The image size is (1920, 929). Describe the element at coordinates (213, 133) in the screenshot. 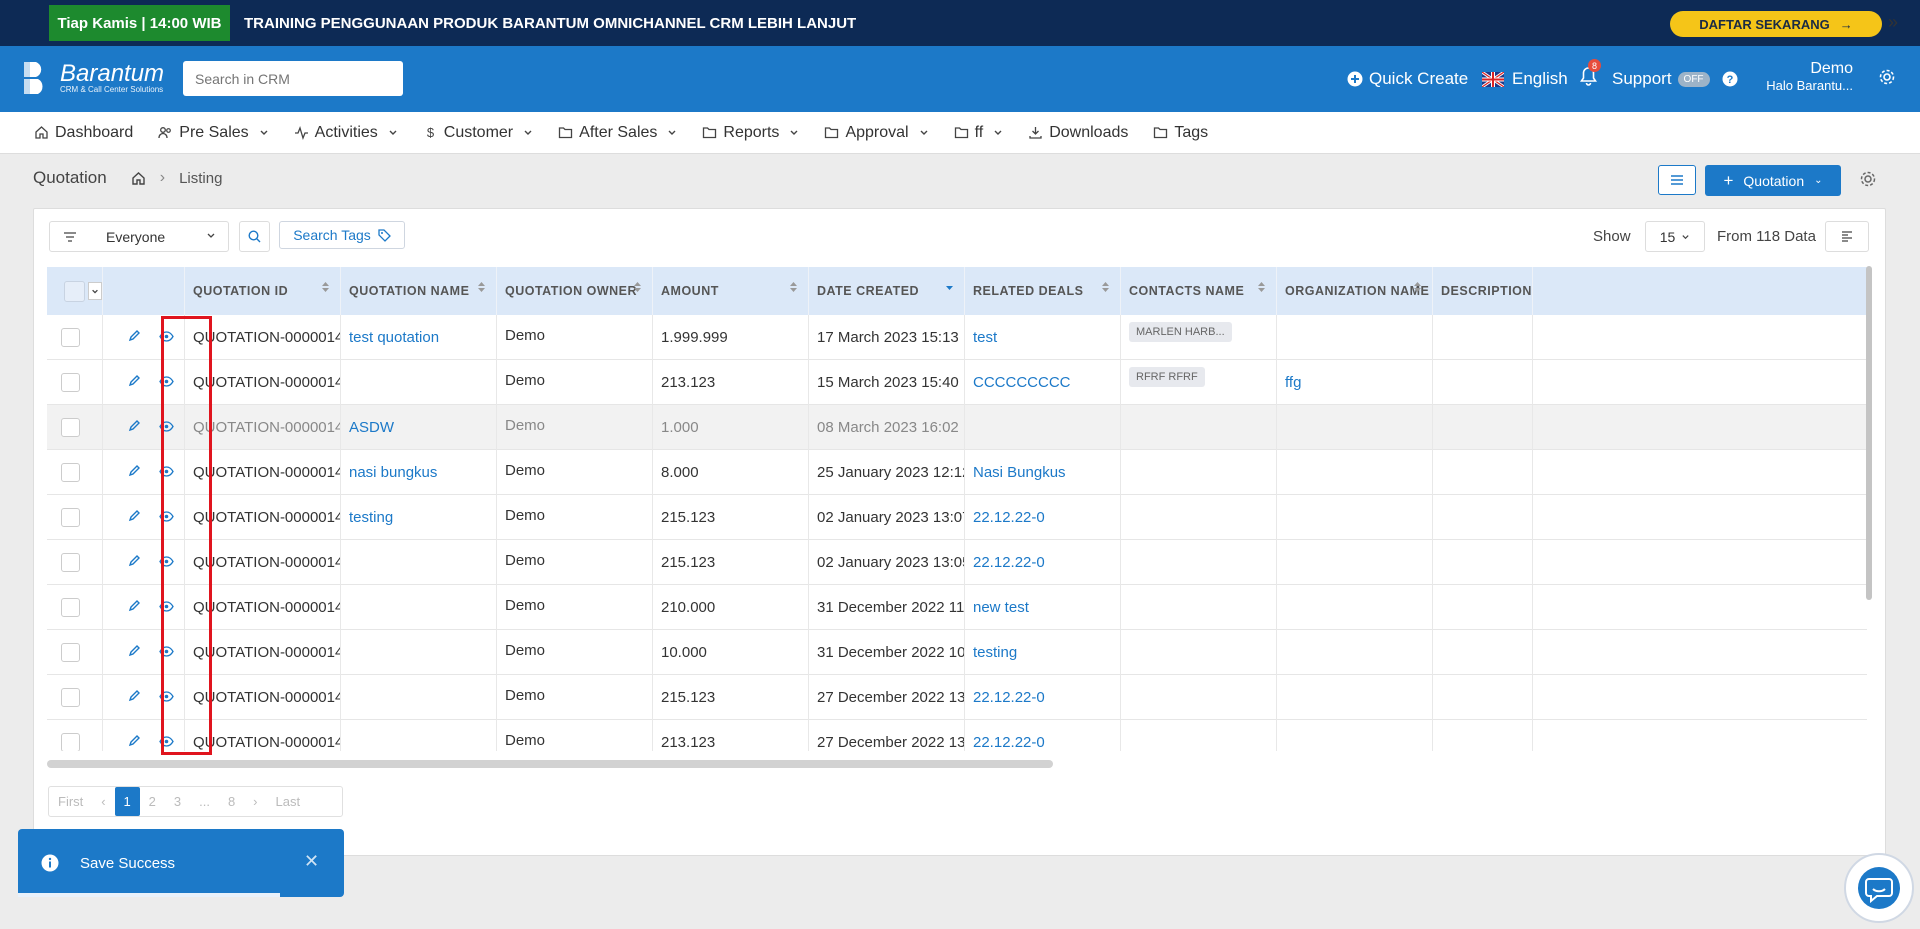

I see `nav-item-pre-sales: Pre Sales` at that location.